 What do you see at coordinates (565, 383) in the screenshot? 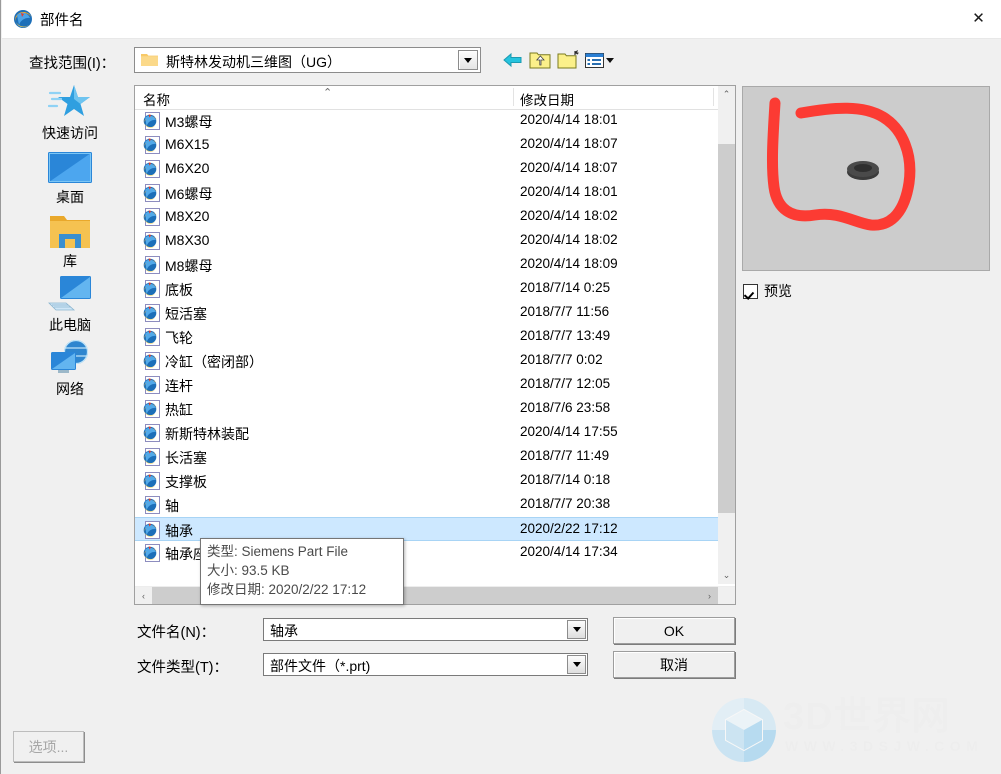
I see `file-modified-date: 2018/7/7 12:05` at bounding box center [565, 383].